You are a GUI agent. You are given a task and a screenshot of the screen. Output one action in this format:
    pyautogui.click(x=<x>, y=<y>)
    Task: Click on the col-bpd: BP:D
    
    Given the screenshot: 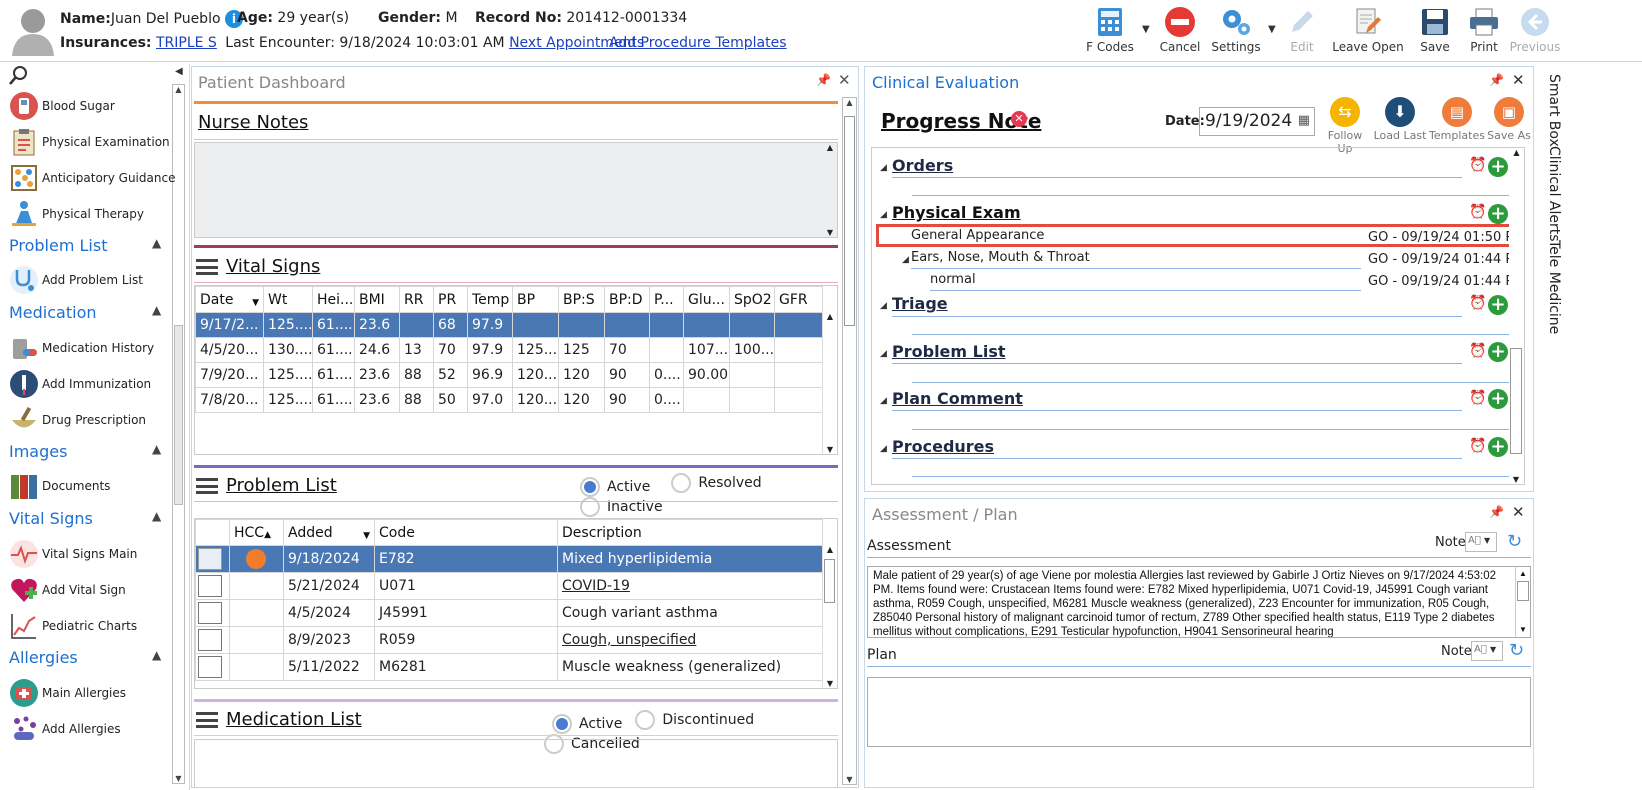 What is the action you would take?
    pyautogui.click(x=627, y=299)
    